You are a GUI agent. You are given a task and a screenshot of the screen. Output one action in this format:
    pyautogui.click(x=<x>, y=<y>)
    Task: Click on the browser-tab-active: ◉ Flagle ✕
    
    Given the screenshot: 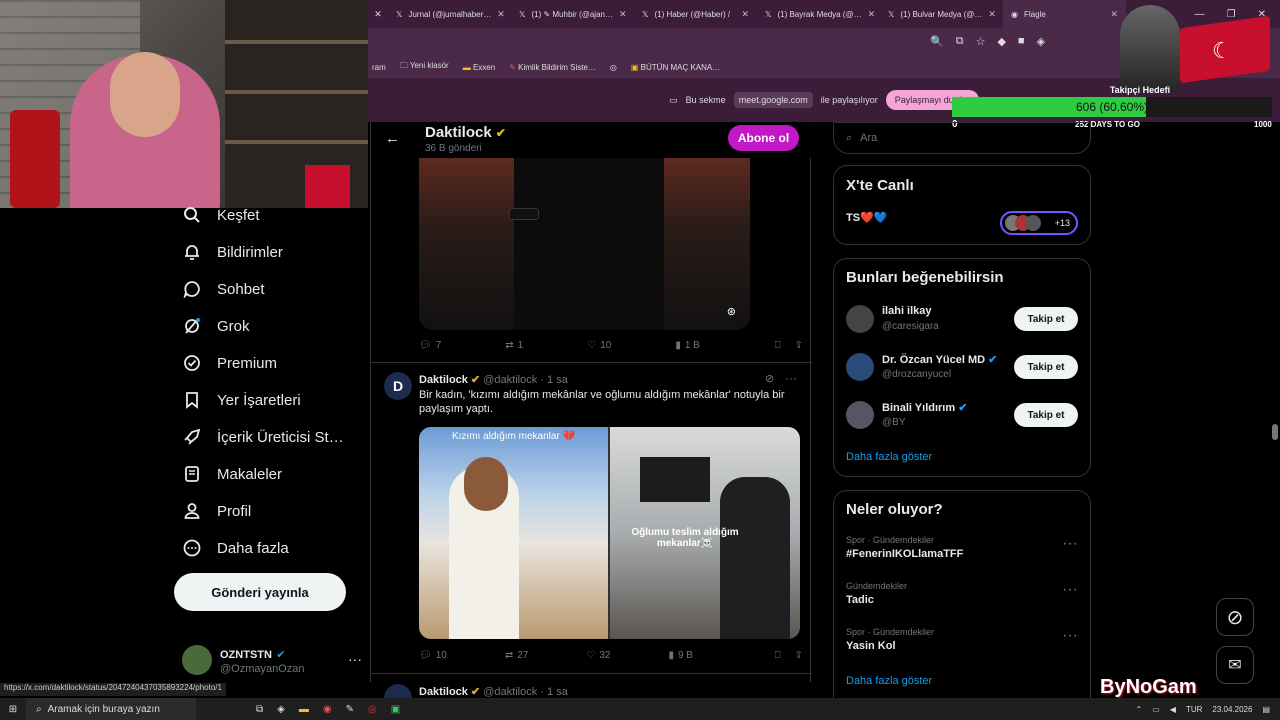 What is the action you would take?
    pyautogui.click(x=1064, y=14)
    